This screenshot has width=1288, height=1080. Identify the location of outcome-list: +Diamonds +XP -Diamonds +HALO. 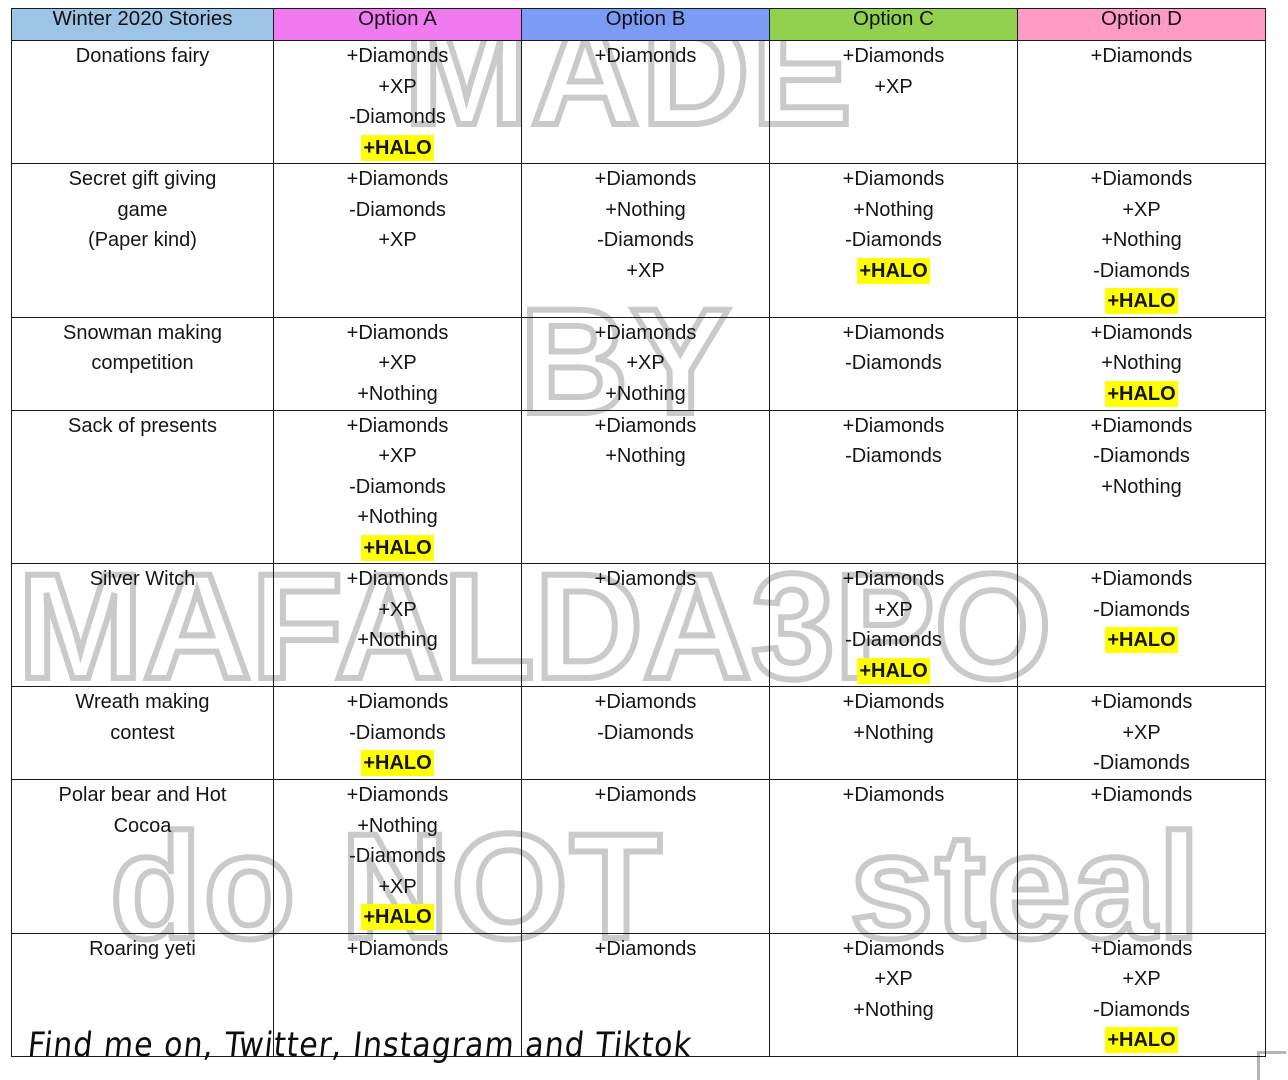
(397, 102).